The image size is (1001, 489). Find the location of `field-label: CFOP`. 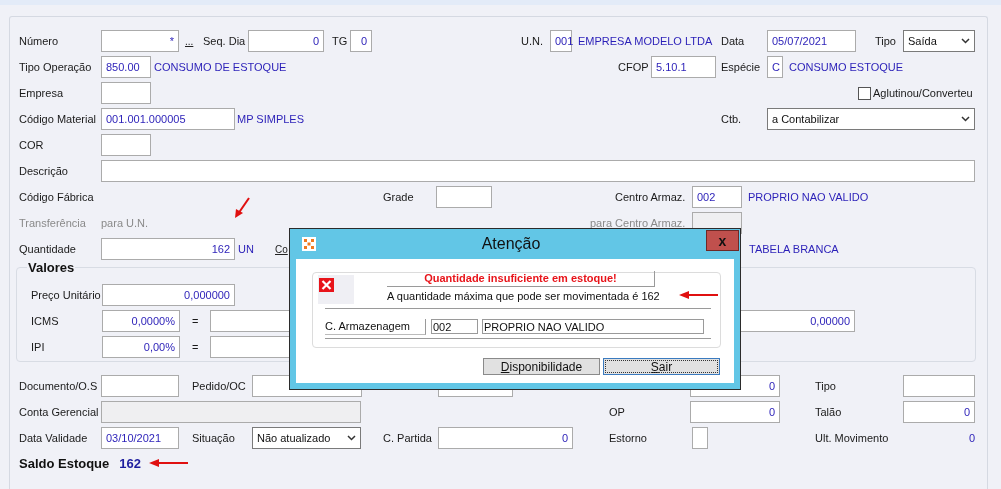

field-label: CFOP is located at coordinates (633, 67).